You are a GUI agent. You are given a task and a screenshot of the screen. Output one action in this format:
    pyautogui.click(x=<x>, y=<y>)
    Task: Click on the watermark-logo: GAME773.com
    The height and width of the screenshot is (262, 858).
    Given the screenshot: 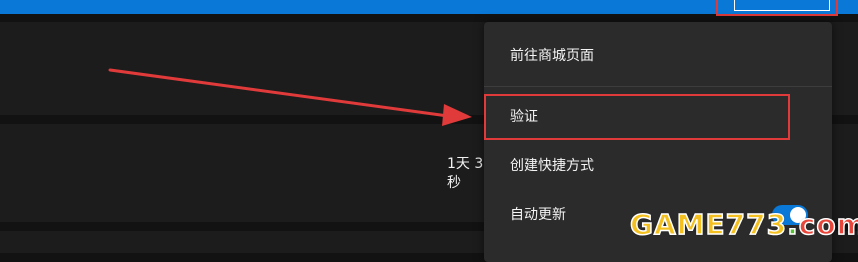 What is the action you would take?
    pyautogui.click(x=743, y=224)
    